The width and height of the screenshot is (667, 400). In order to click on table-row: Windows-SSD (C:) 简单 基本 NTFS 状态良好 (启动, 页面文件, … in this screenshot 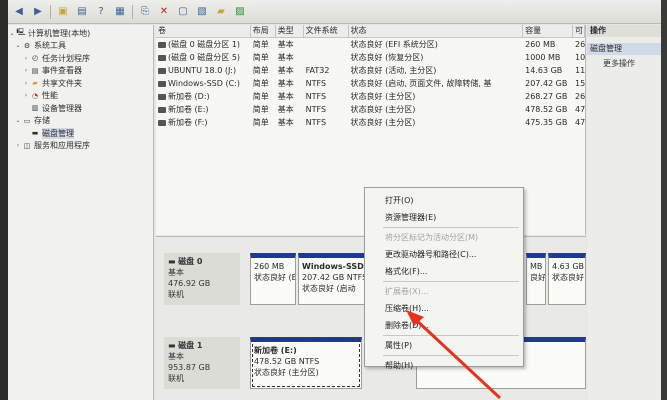, I will do `click(370, 83)`.